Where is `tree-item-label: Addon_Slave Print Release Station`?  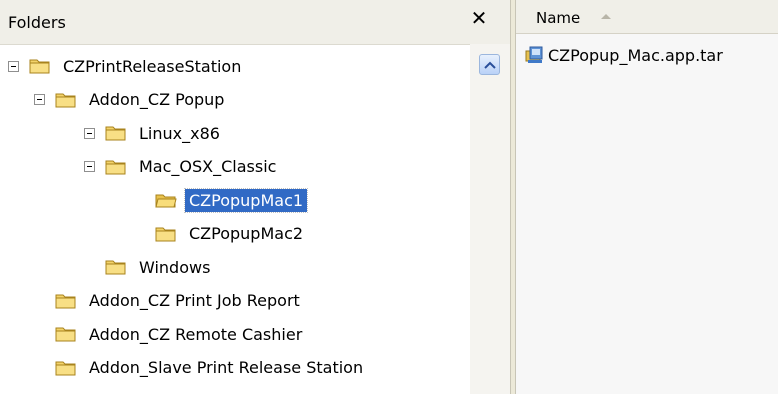 tree-item-label: Addon_Slave Print Release Station is located at coordinates (226, 367).